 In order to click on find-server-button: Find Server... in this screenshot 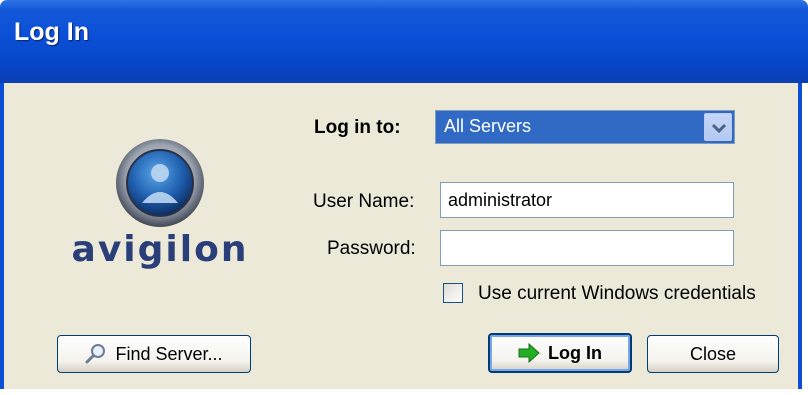, I will do `click(154, 354)`.